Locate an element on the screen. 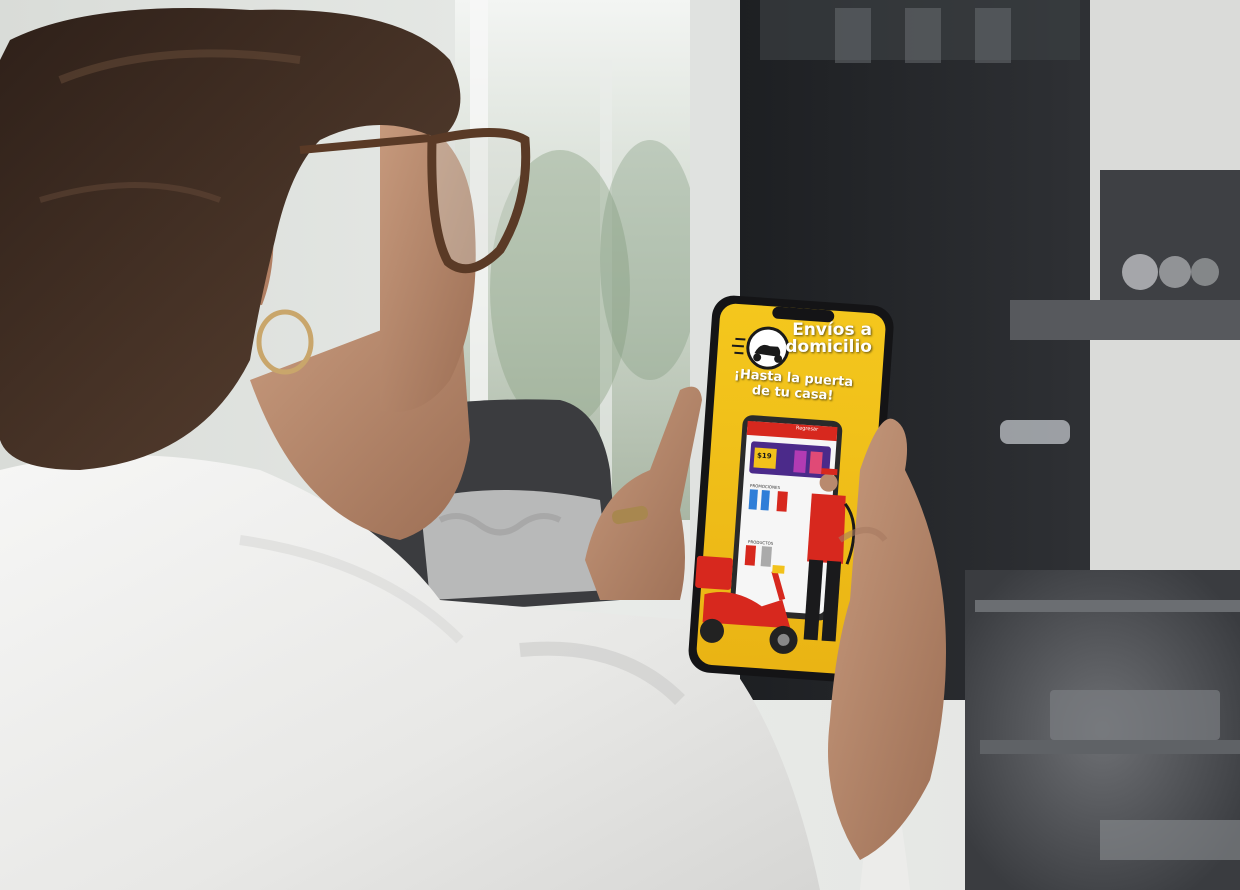  inner-promo-price: $19 is located at coordinates (764, 456).